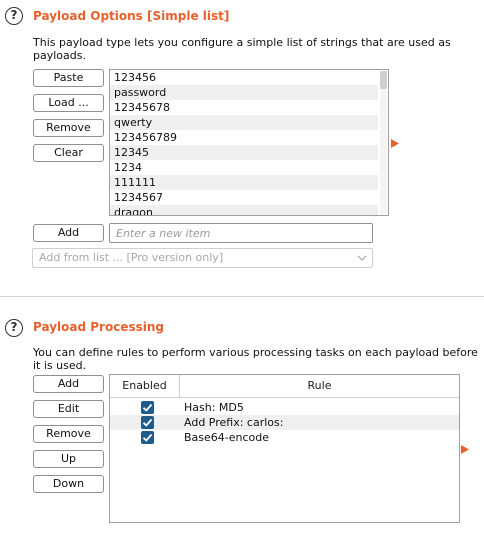 This screenshot has height=533, width=484. Describe the element at coordinates (68, 233) in the screenshot. I see `add-item-button: Add` at that location.